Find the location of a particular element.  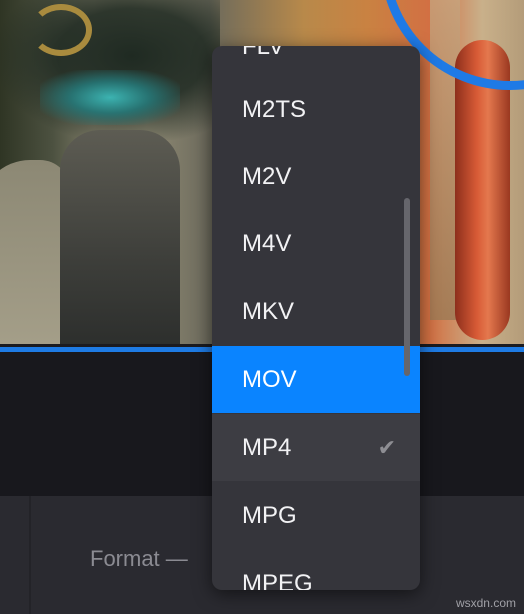

format-option-flv: FLV is located at coordinates (316, 63).